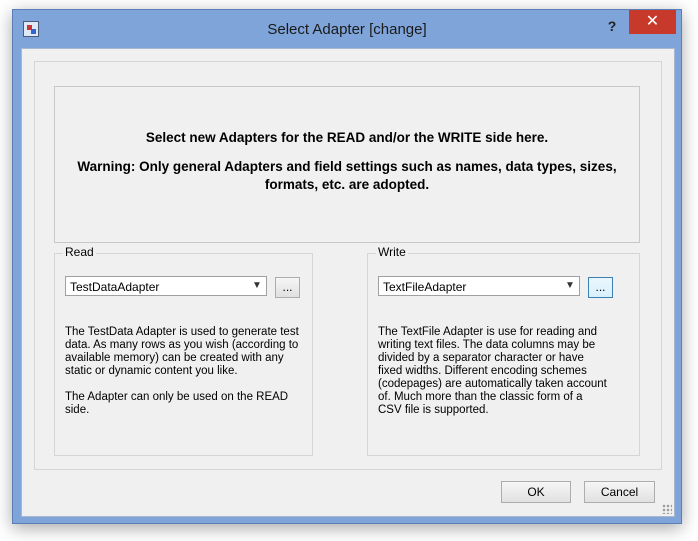 This screenshot has width=698, height=541. I want to click on write-adapter-value: TextFileAdapter, so click(425, 287).